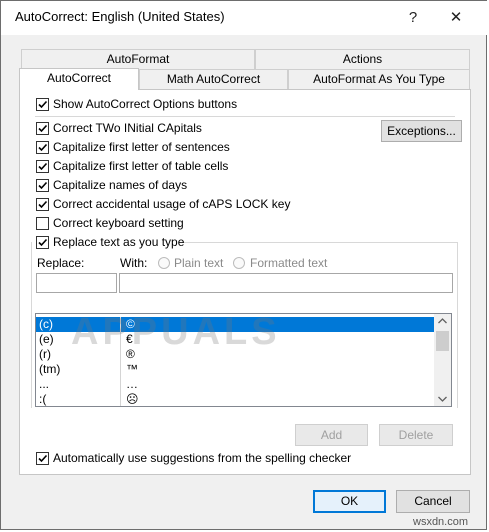 Image resolution: width=489 pixels, height=532 pixels. Describe the element at coordinates (213, 79) in the screenshot. I see `tab-math-autocorrect: Math AutoCorrect` at that location.